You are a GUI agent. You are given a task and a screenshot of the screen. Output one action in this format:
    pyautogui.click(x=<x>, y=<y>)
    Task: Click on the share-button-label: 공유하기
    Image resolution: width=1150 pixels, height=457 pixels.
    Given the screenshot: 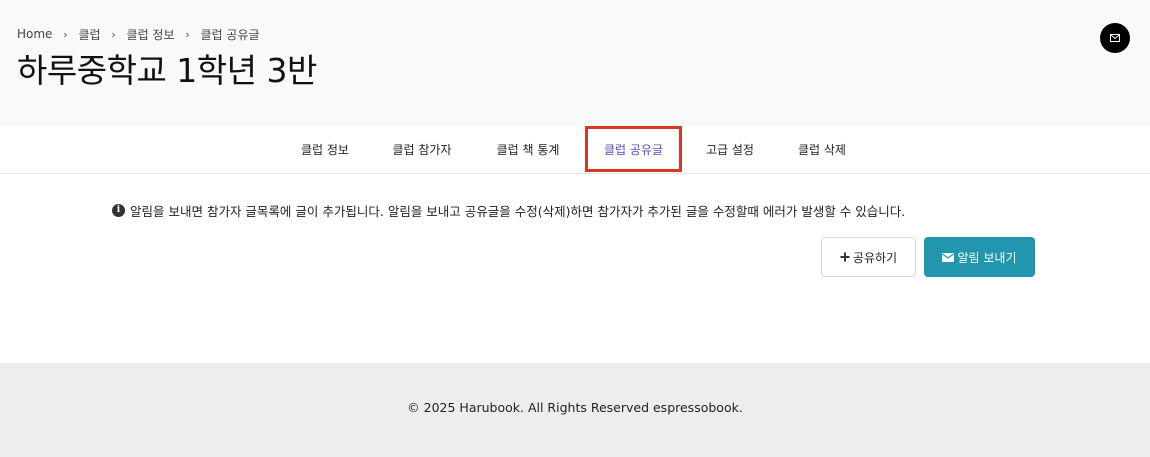 What is the action you would take?
    pyautogui.click(x=875, y=257)
    